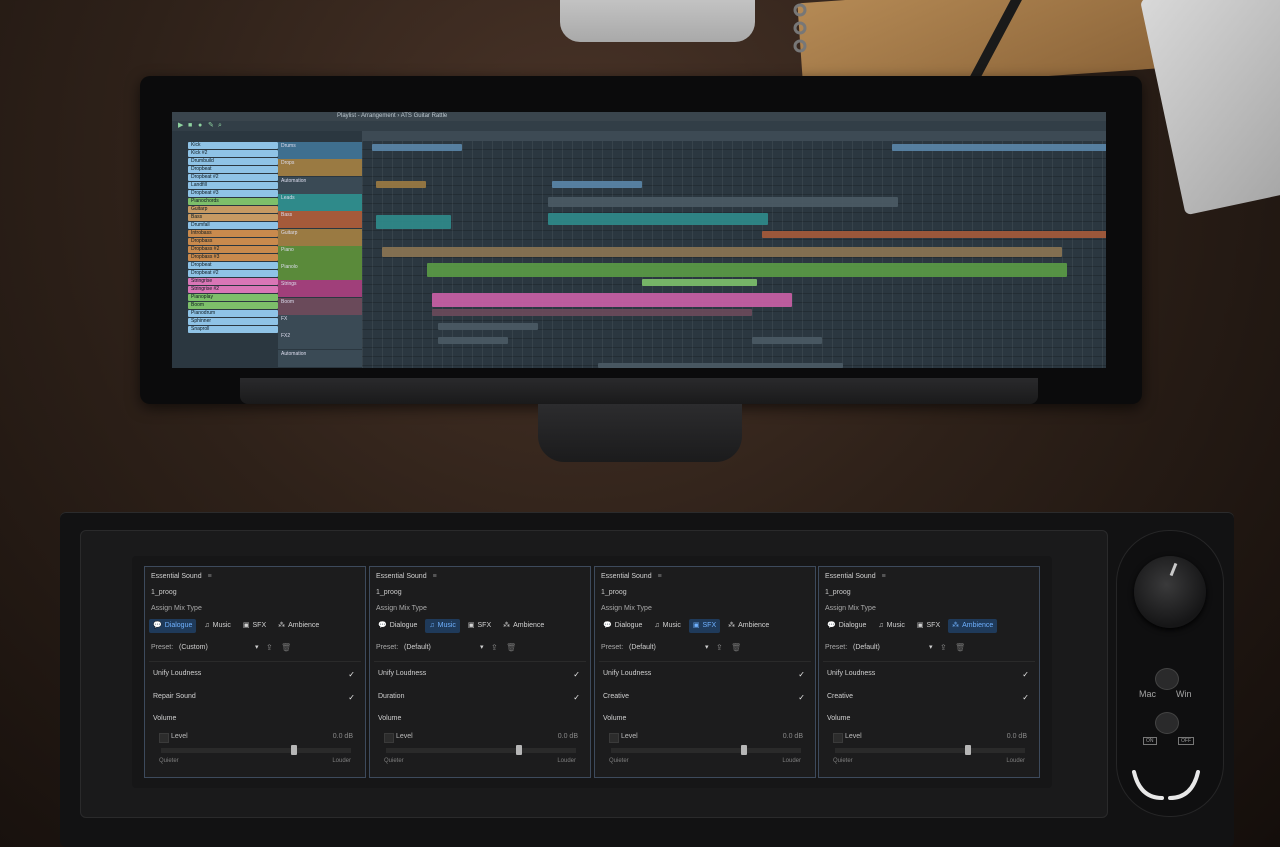 Image resolution: width=1280 pixels, height=847 pixels. What do you see at coordinates (233, 329) in the screenshot?
I see `channel-item: Snaproll` at bounding box center [233, 329].